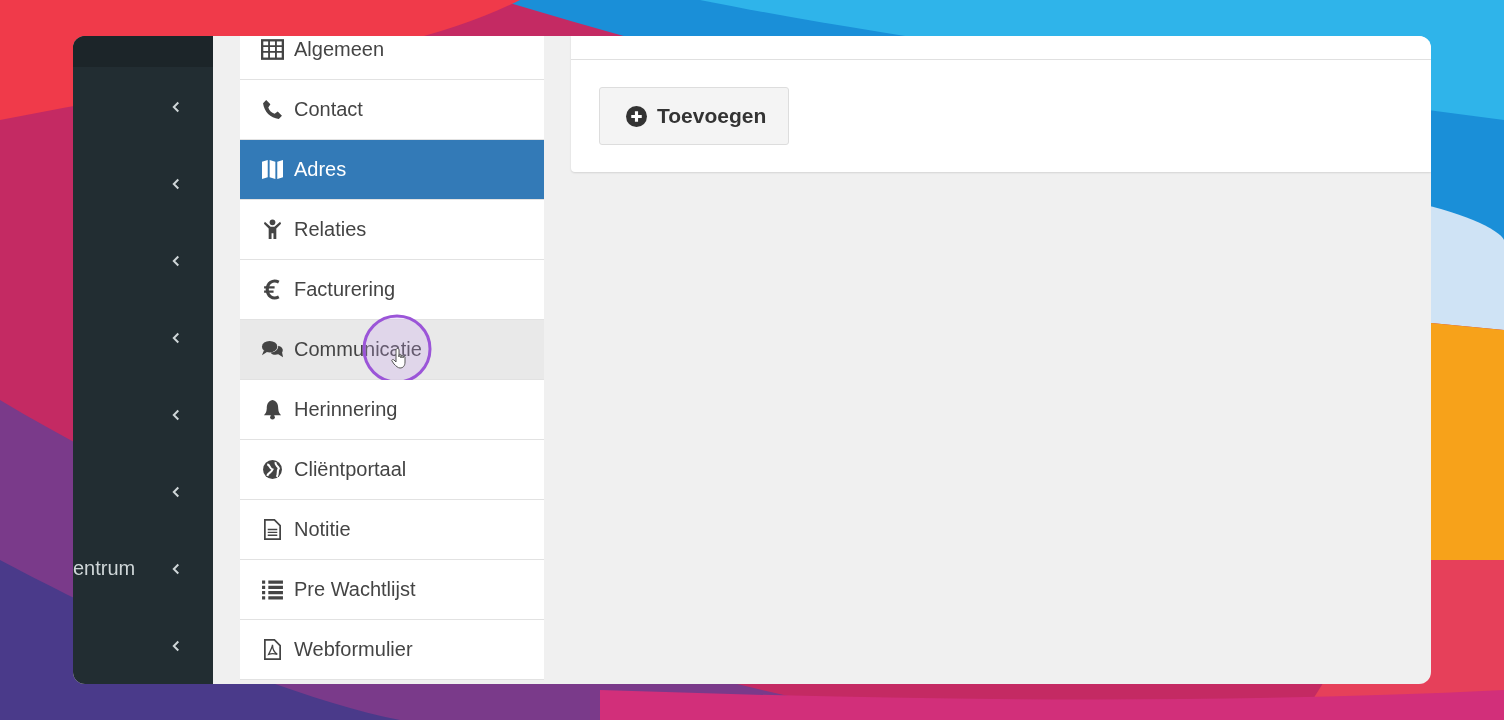 The width and height of the screenshot is (1504, 720). Describe the element at coordinates (636, 116) in the screenshot. I see `plus-circle-icon` at that location.